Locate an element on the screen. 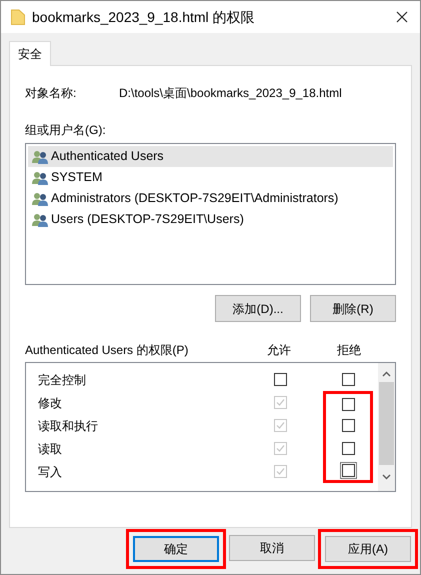  scrollbar is located at coordinates (386, 427).